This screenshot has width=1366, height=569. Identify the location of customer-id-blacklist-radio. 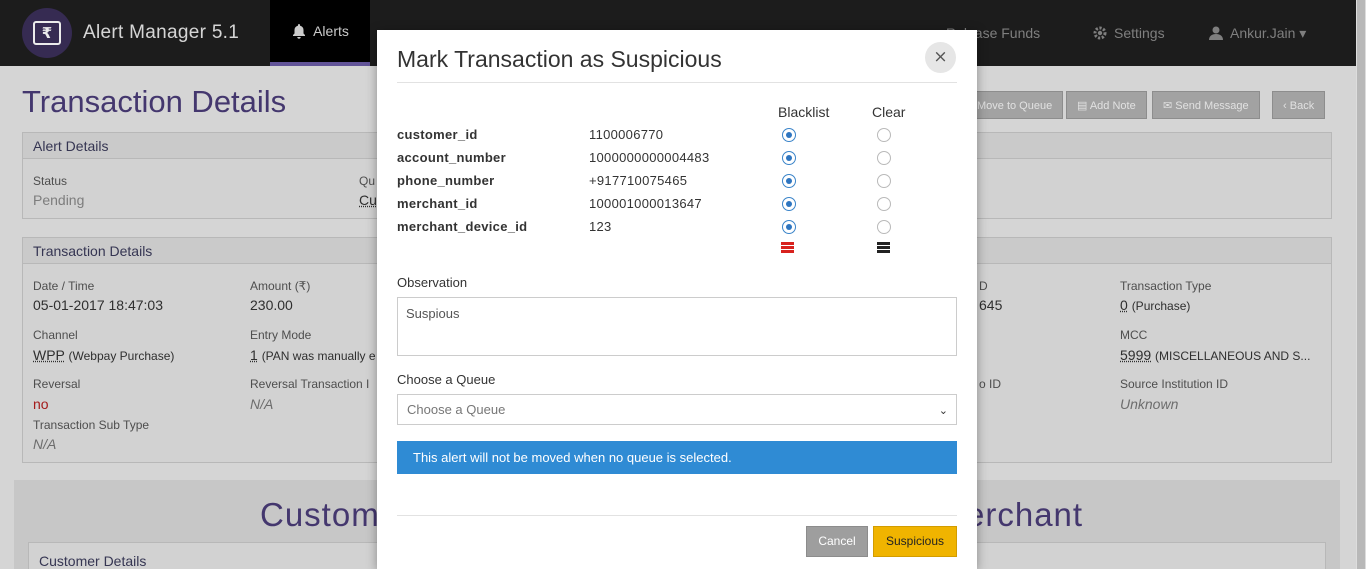
(789, 135).